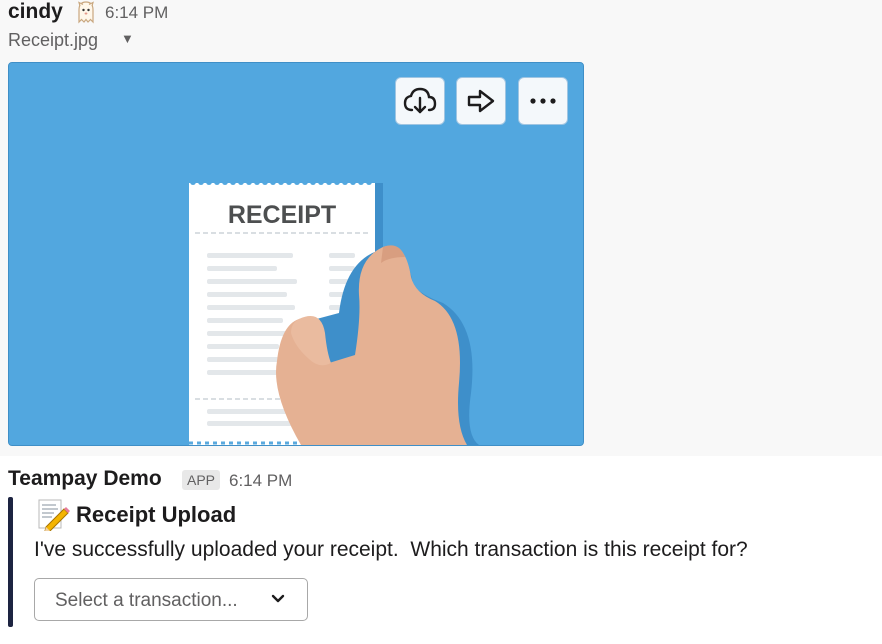 The image size is (882, 644). I want to click on download-button, so click(420, 101).